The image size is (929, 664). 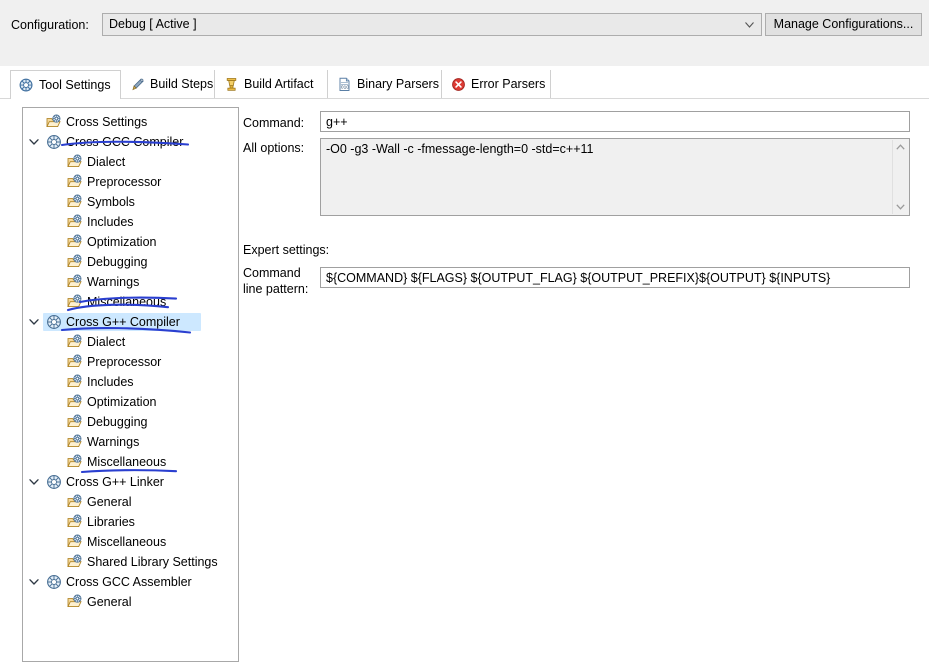 What do you see at coordinates (432, 24) in the screenshot?
I see `configuration-dropdown: Debug [ Active ]` at bounding box center [432, 24].